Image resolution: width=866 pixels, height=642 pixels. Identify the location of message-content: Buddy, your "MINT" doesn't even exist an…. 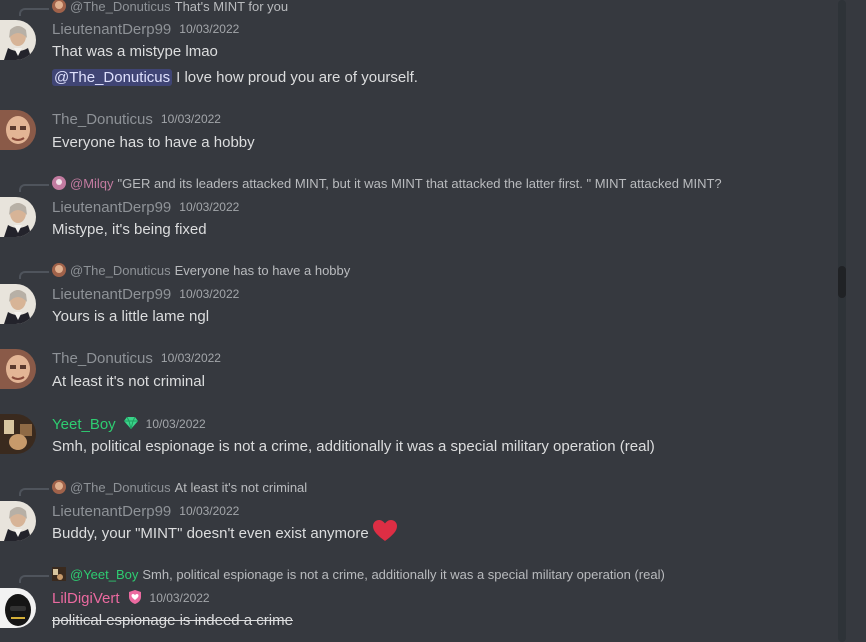
(224, 533).